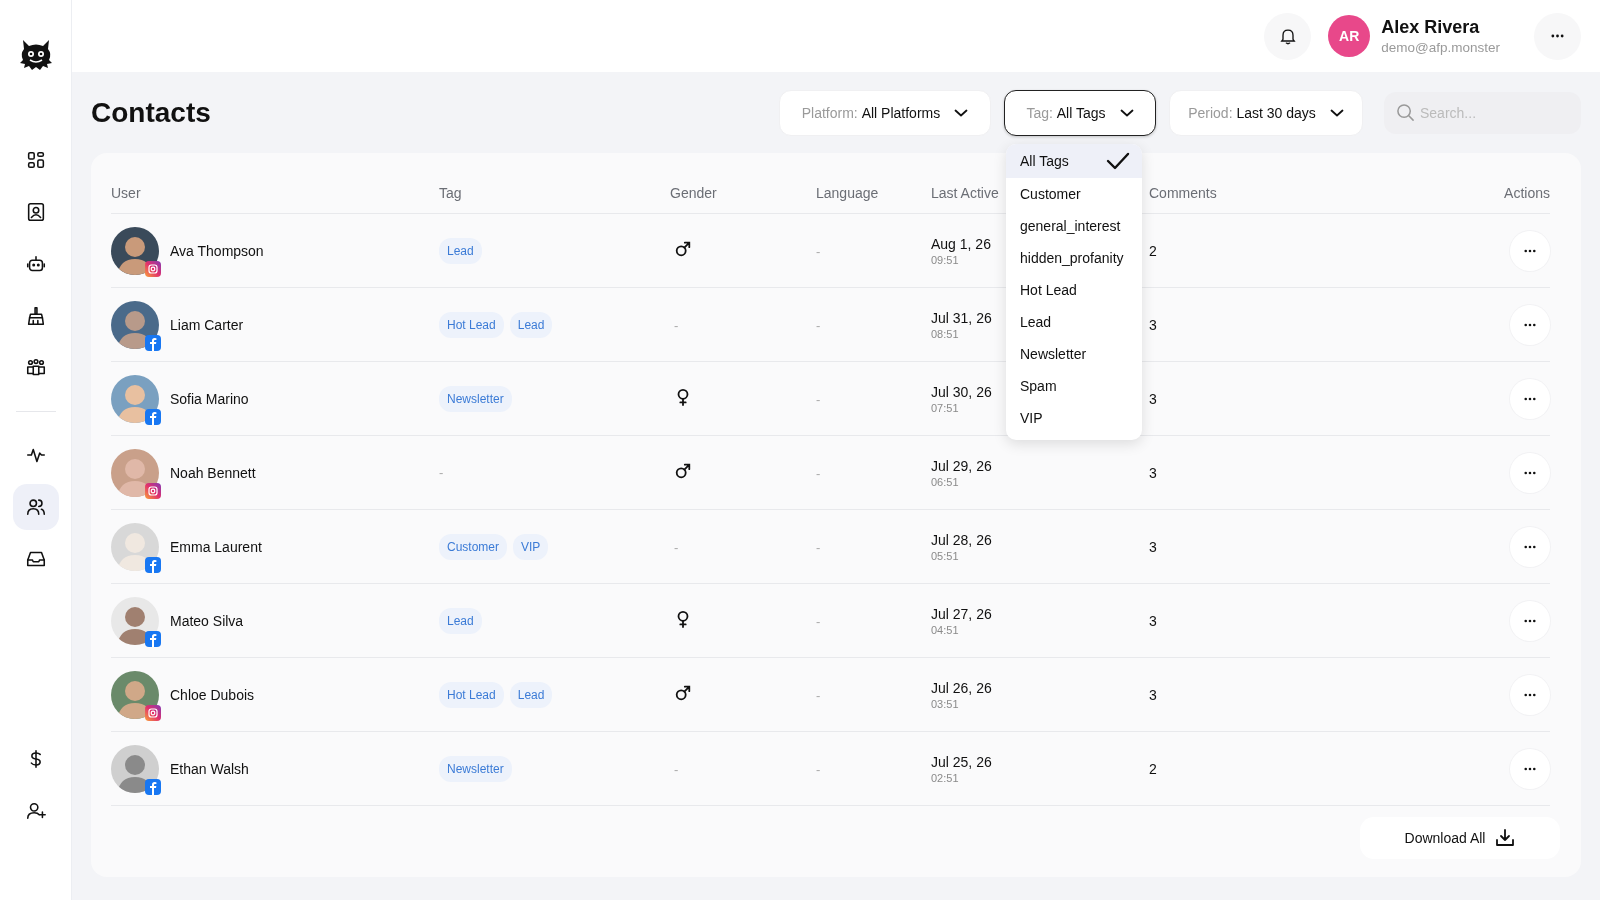  Describe the element at coordinates (473, 546) in the screenshot. I see `tag: Customer` at that location.